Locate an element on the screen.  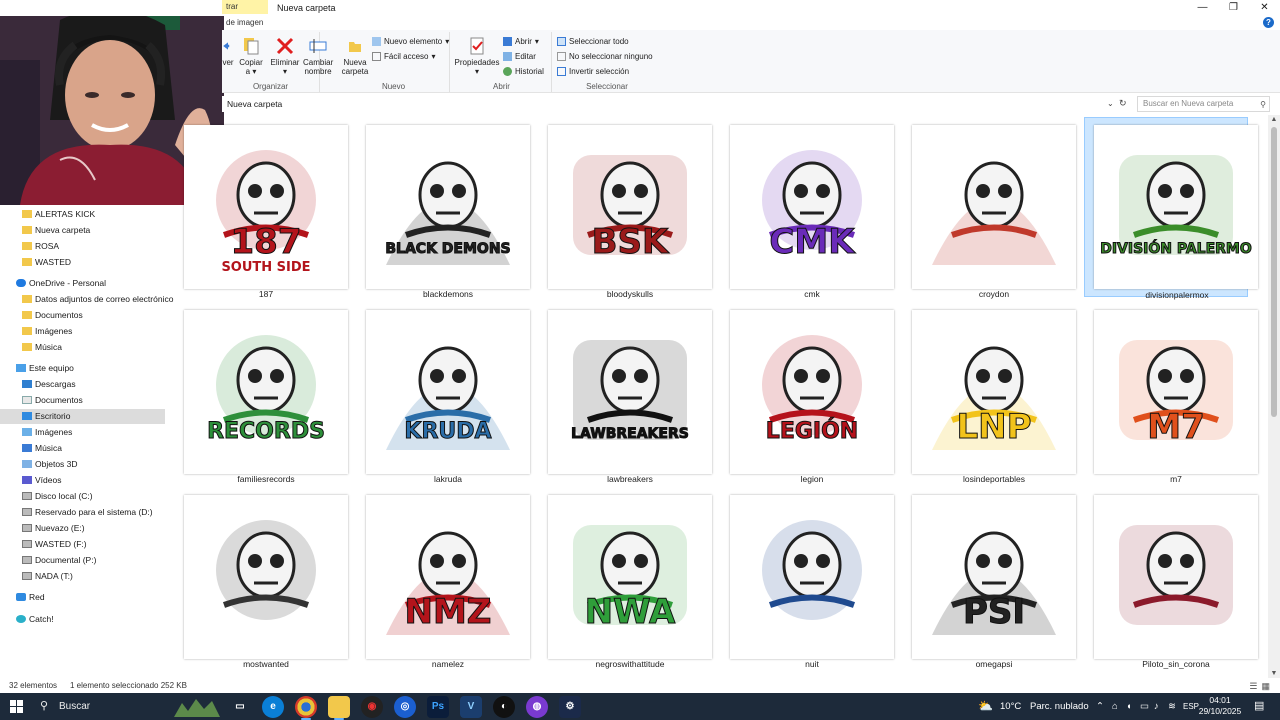
file-tile: LAWBREAKERS lawbreakers is located at coordinates (625, 393).